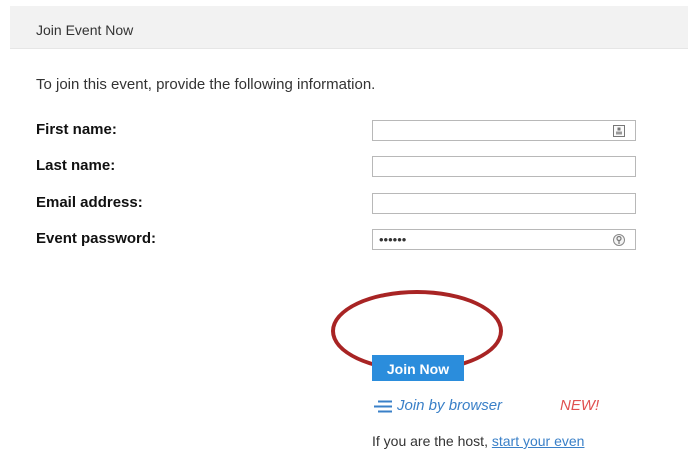 The image size is (688, 461). I want to click on host-row: If you are the host, start your even, so click(478, 441).